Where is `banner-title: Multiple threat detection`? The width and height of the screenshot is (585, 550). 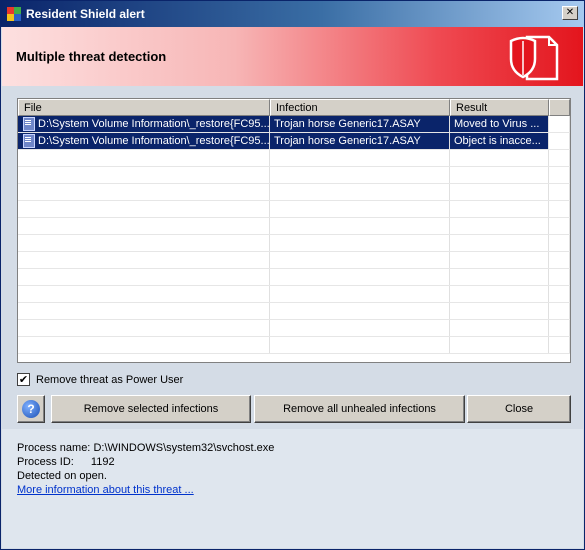 banner-title: Multiple threat detection is located at coordinates (91, 56).